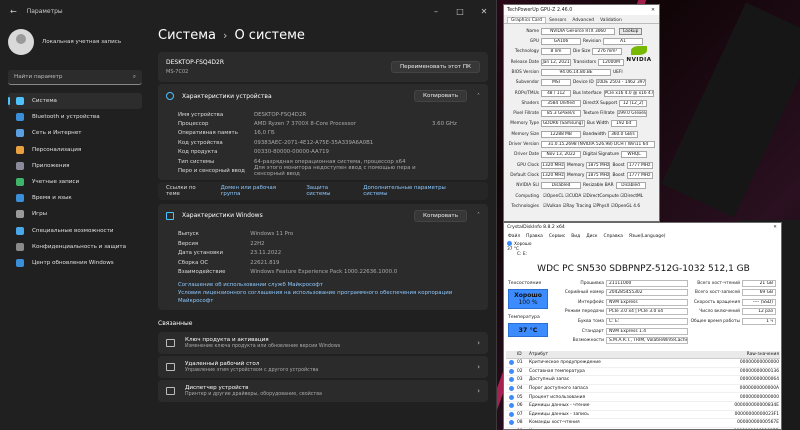 The width and height of the screenshot is (800, 430). What do you see at coordinates (75, 77) in the screenshot?
I see `search-input: Найти параметр ⌕` at bounding box center [75, 77].